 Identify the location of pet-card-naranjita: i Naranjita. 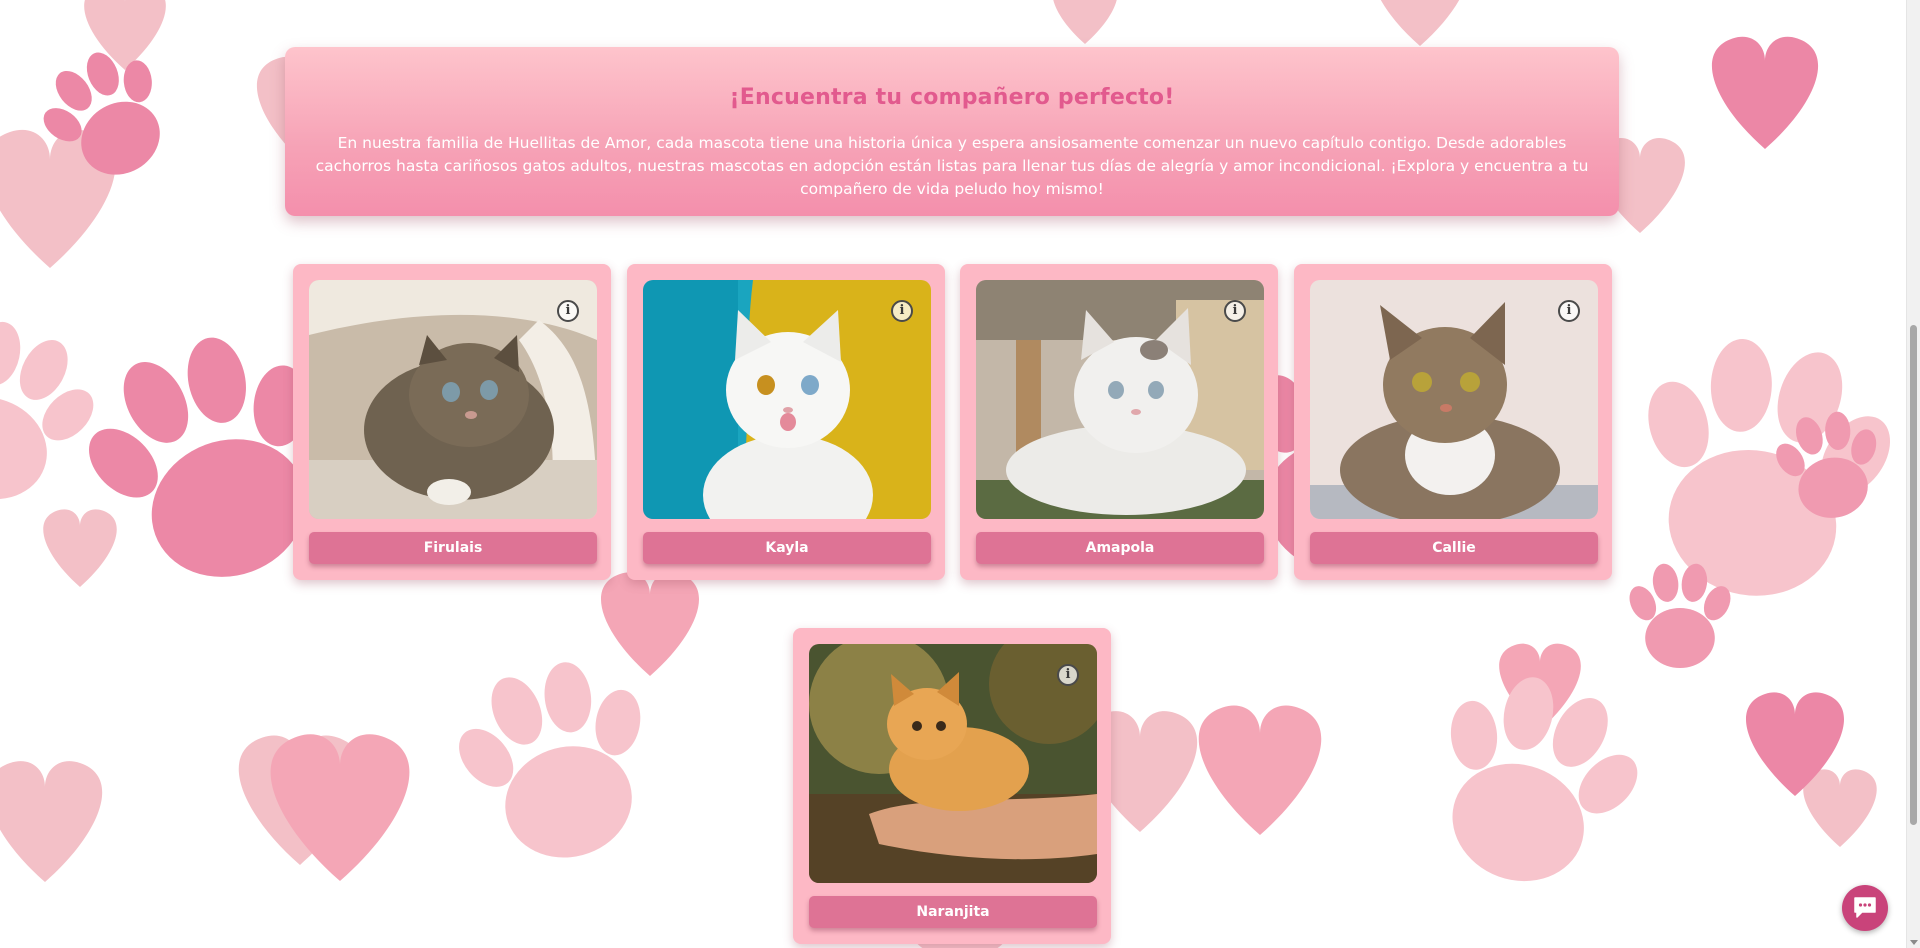
(952, 786).